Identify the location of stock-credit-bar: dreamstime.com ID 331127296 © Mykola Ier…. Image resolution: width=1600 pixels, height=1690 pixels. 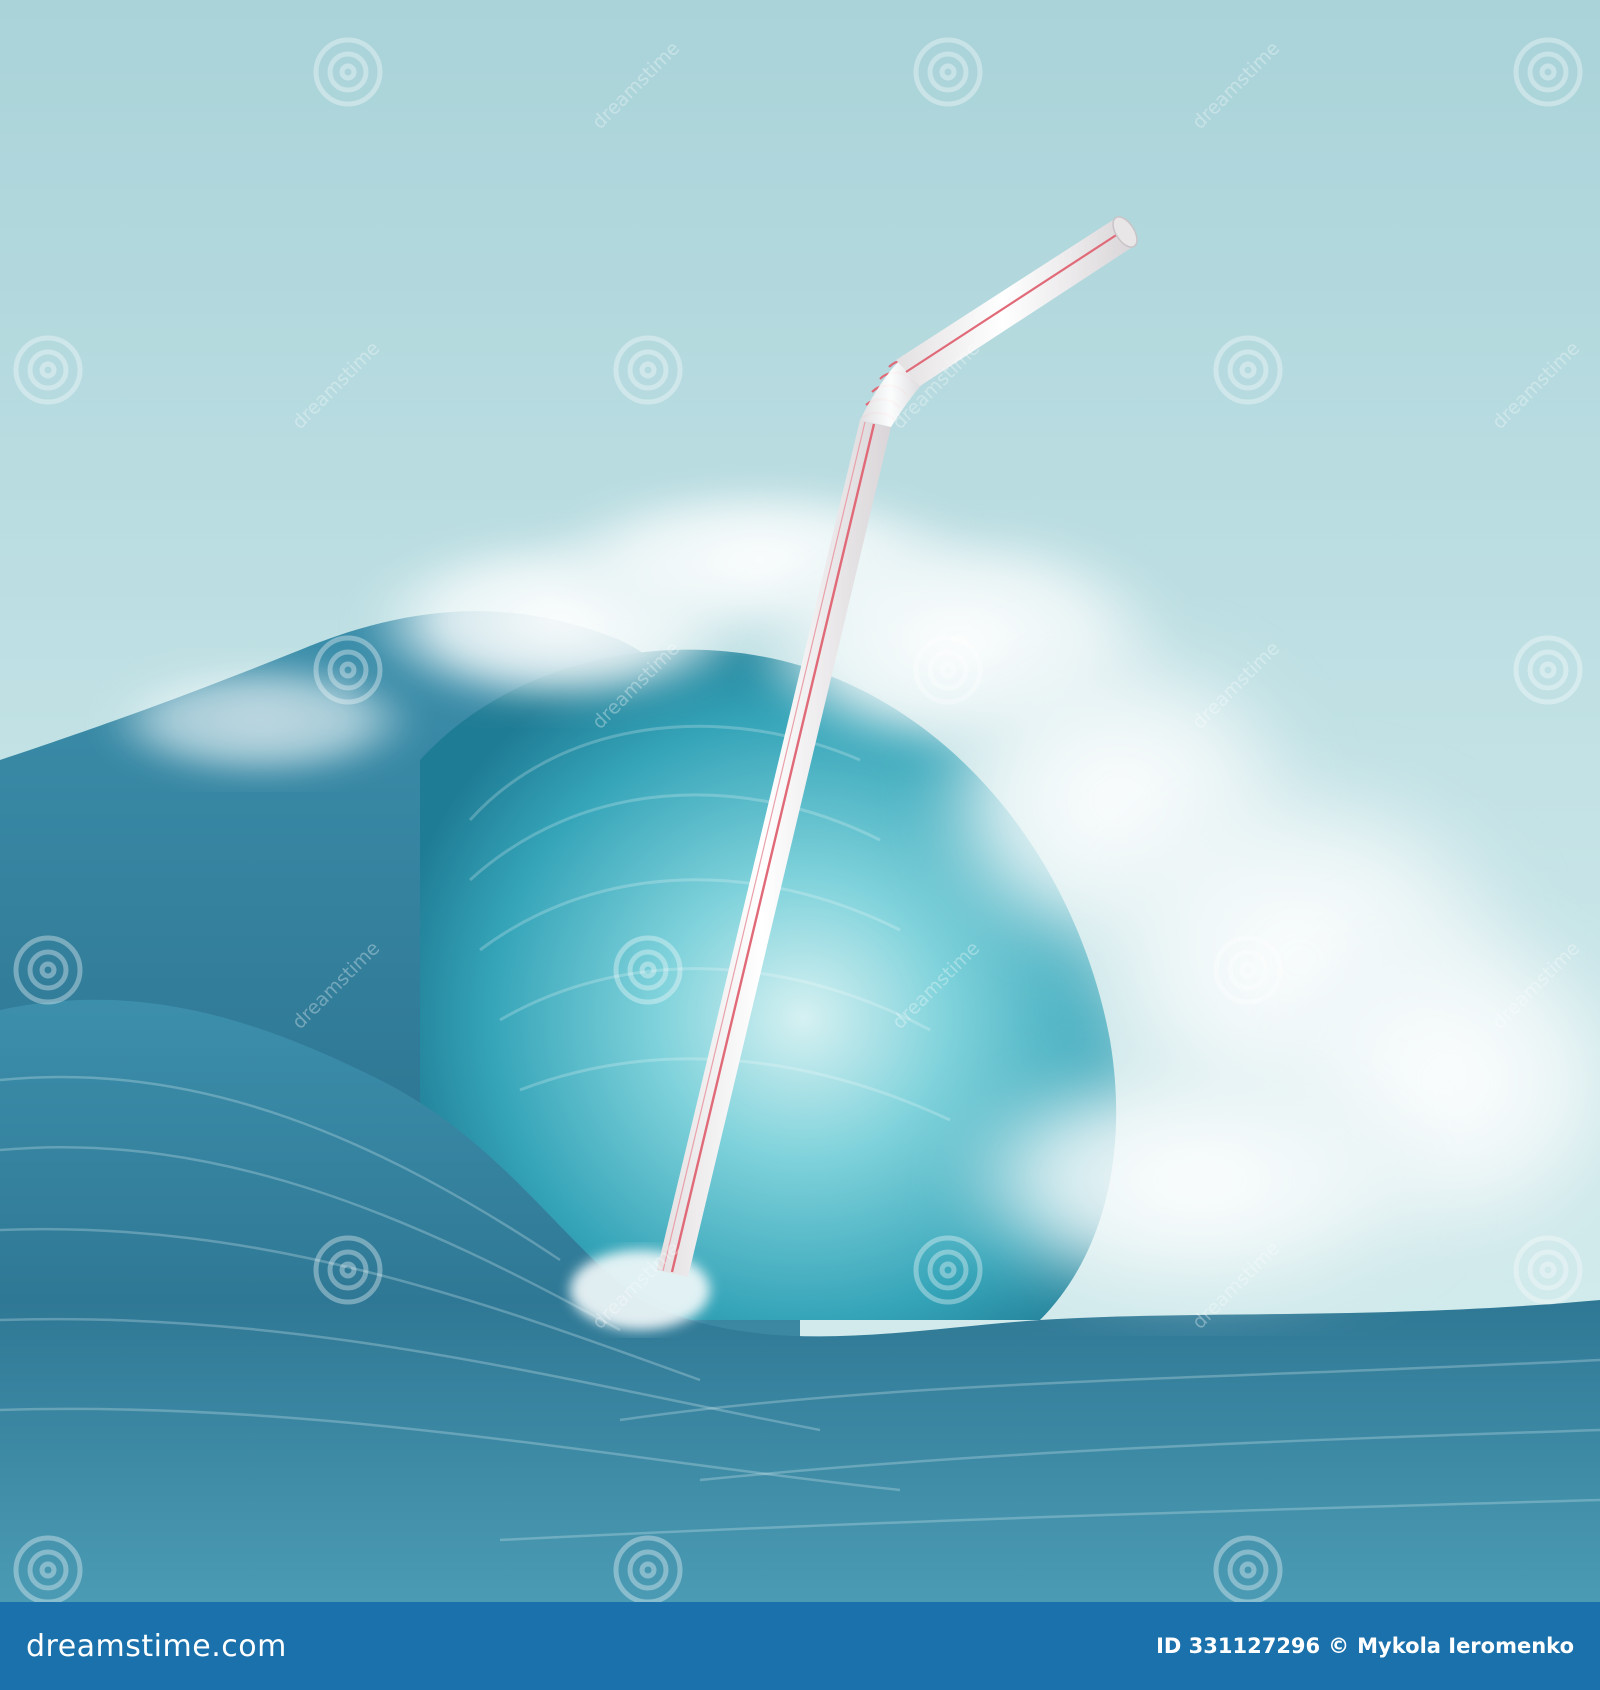
(800, 1646).